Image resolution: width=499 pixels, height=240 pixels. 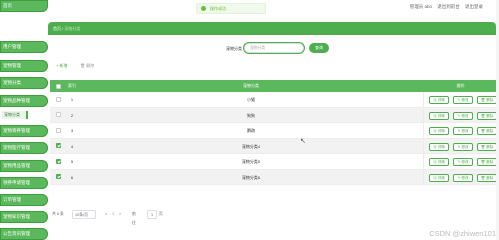 What do you see at coordinates (72, 146) in the screenshot?
I see `row-index: 4` at bounding box center [72, 146].